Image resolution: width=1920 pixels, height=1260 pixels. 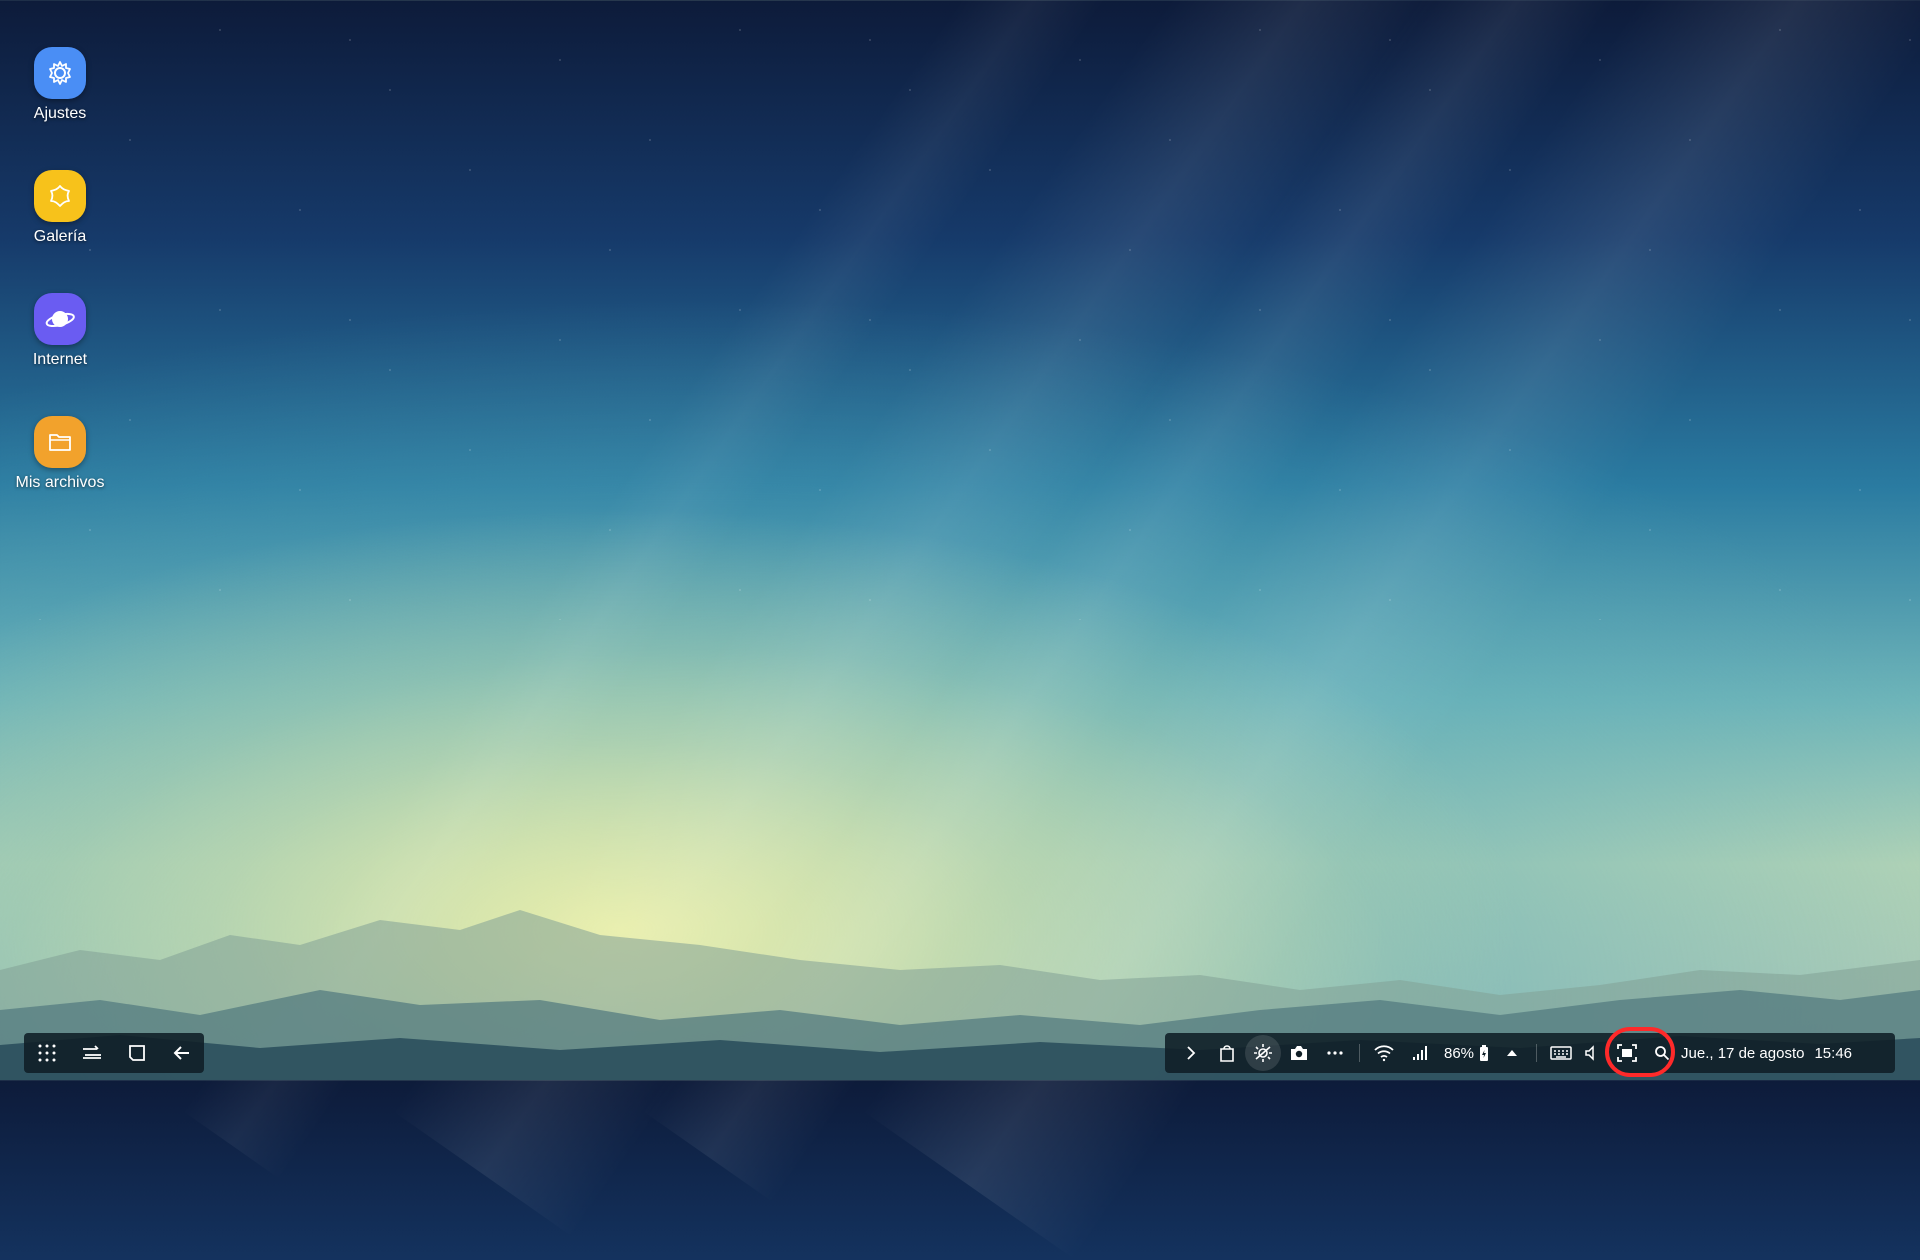 I want to click on desktop-icon-ajustes: Ajustes, so click(x=60, y=85).